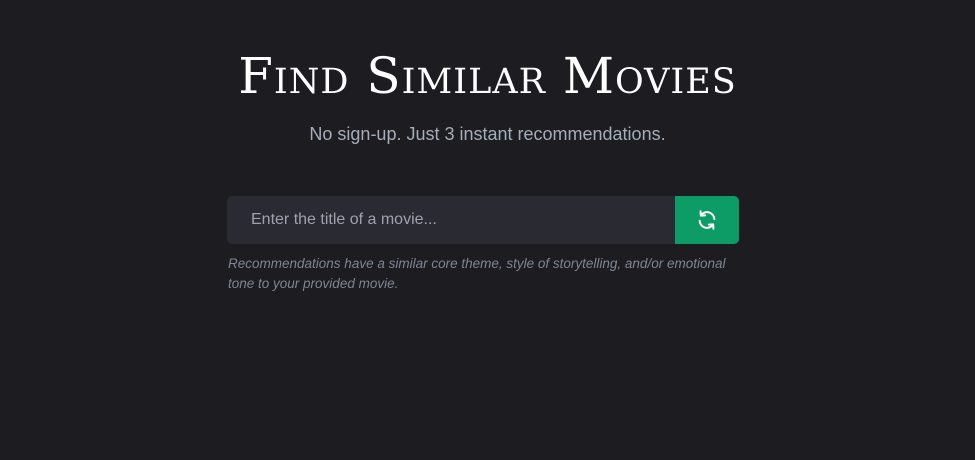 The height and width of the screenshot is (460, 975). Describe the element at coordinates (487, 76) in the screenshot. I see `page-title: Find Similar Movies` at that location.